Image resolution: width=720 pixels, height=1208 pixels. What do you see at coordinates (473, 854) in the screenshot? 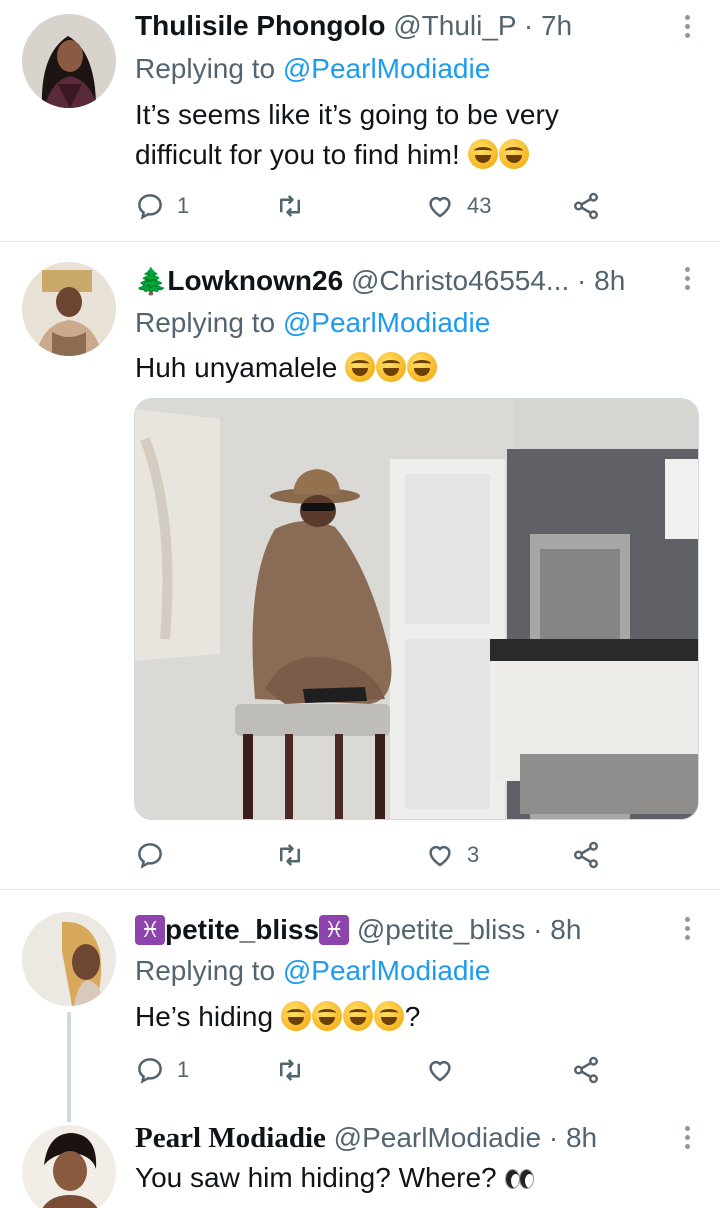
I see `like-count: 3` at bounding box center [473, 854].